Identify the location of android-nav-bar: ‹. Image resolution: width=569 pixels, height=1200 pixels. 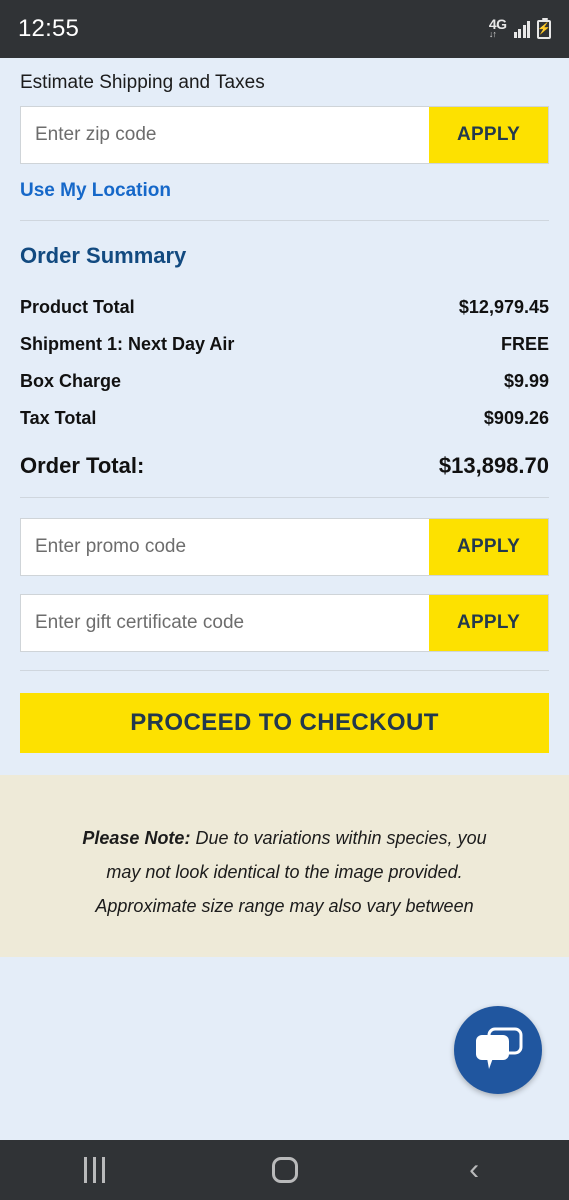
(284, 1170).